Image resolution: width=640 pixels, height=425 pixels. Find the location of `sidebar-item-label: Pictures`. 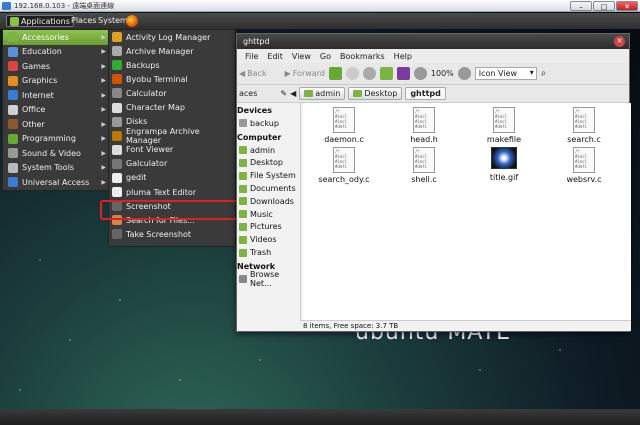

sidebar-item-label: Pictures is located at coordinates (266, 227).